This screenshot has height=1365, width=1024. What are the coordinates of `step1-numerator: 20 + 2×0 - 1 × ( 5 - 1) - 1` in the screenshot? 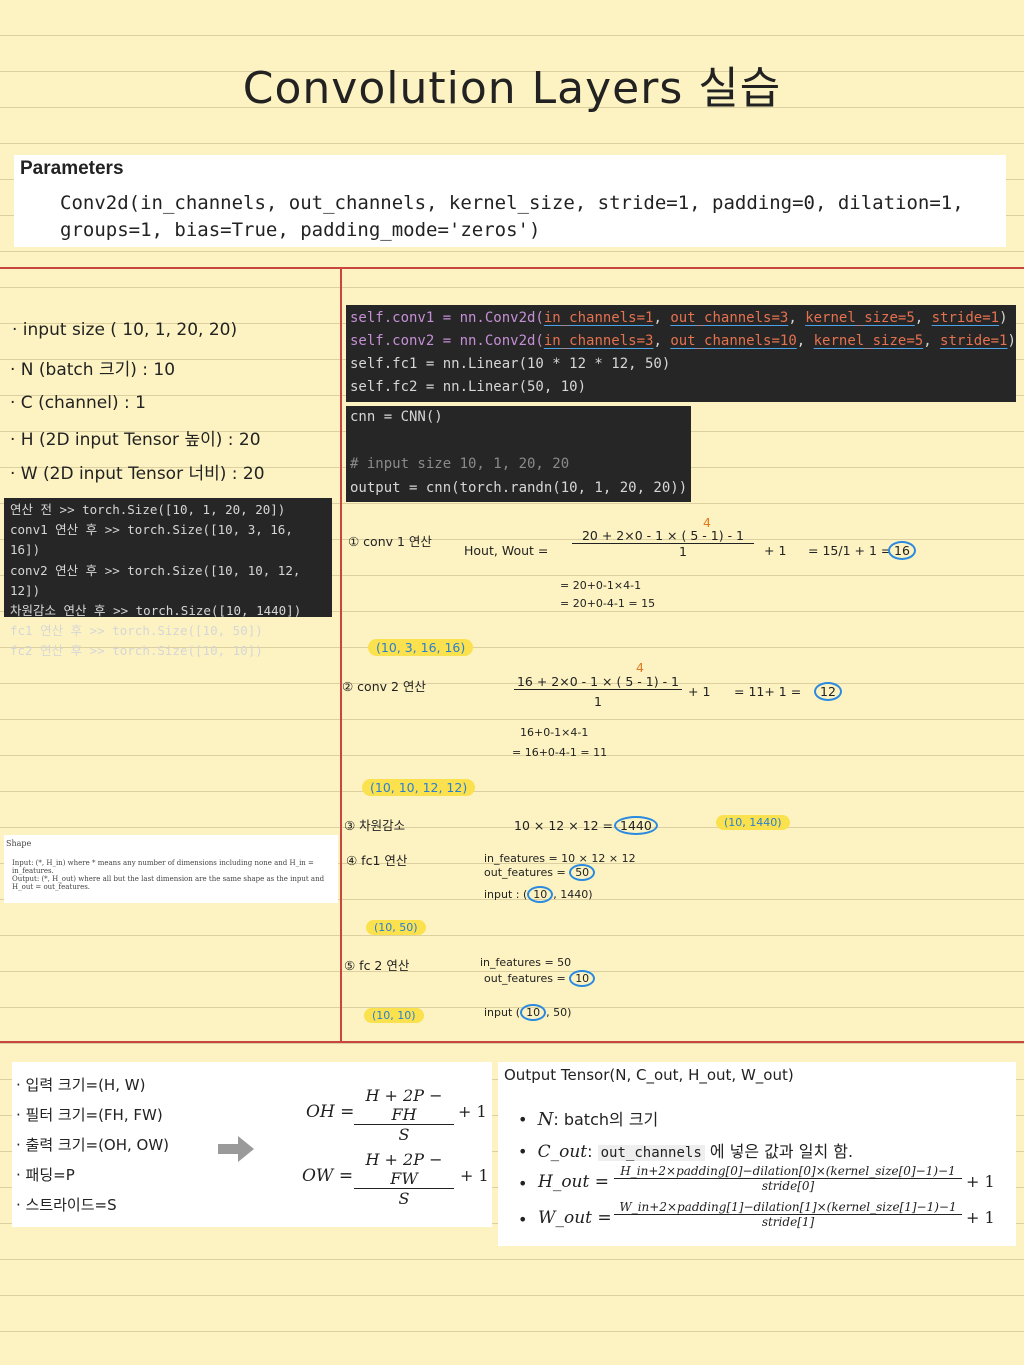 It's located at (663, 535).